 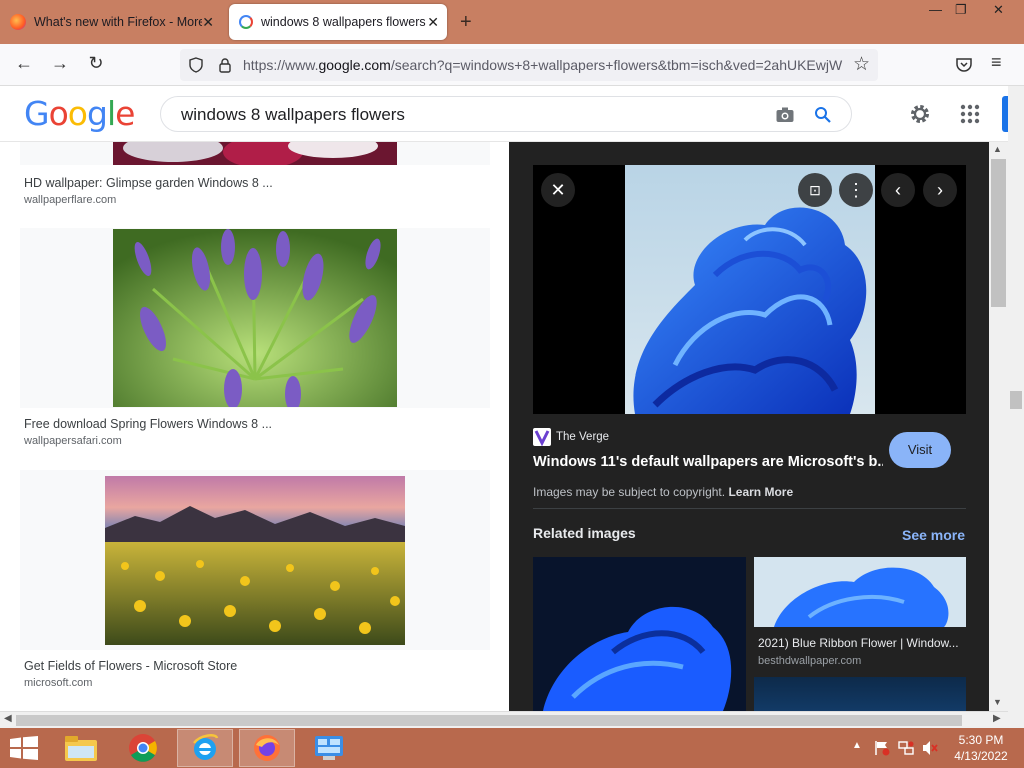 I want to click on minimize-button: —, so click(x=935, y=9).